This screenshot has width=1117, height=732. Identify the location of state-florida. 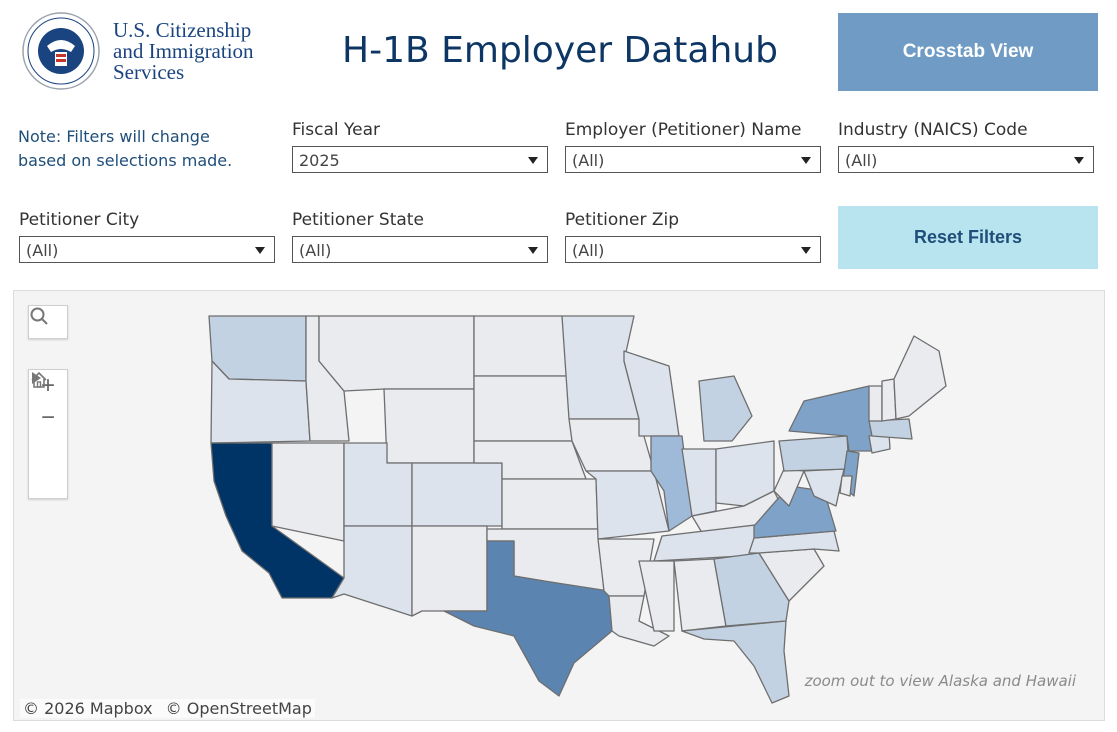
(735, 662).